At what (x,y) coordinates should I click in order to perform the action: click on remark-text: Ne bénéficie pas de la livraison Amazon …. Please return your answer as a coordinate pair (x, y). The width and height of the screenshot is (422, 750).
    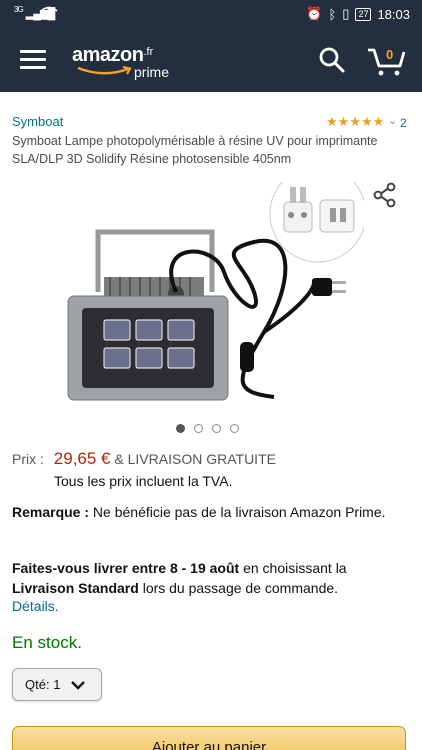
    Looking at the image, I should click on (237, 512).